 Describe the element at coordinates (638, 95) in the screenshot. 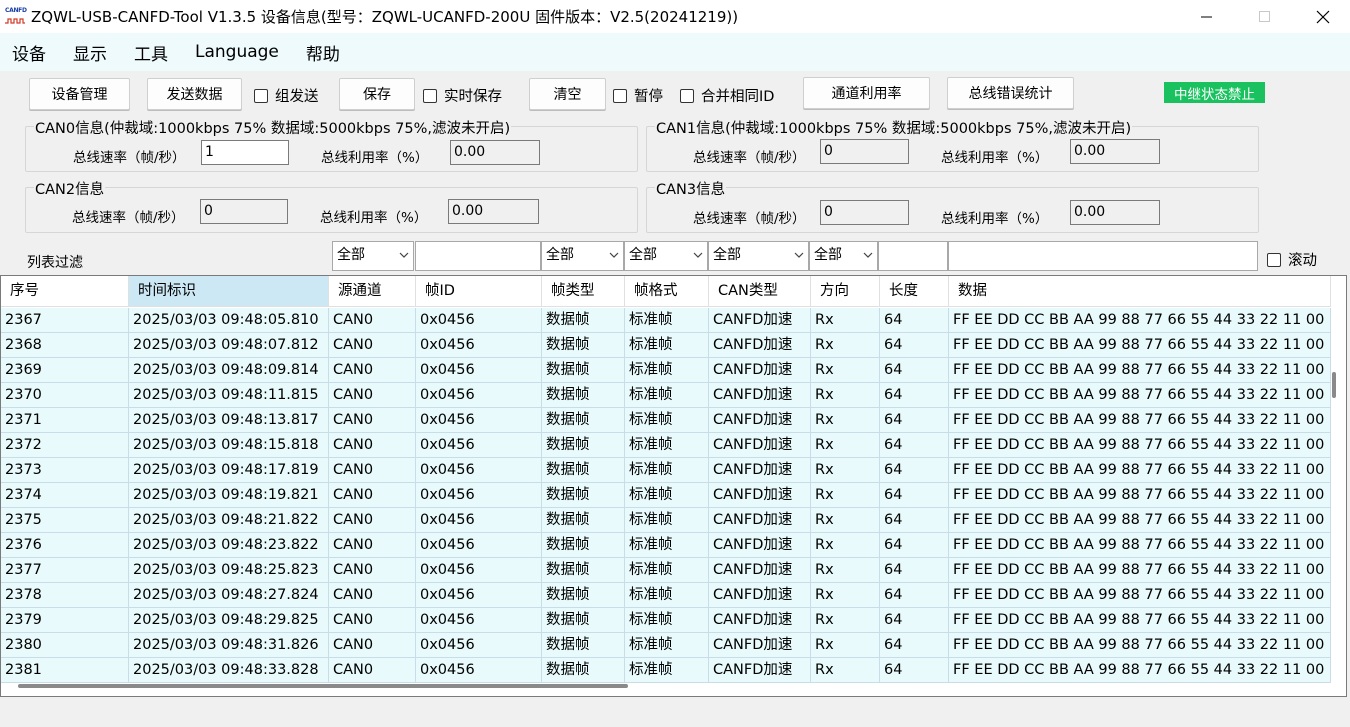

I see `pause-checkbox: 暂停` at that location.